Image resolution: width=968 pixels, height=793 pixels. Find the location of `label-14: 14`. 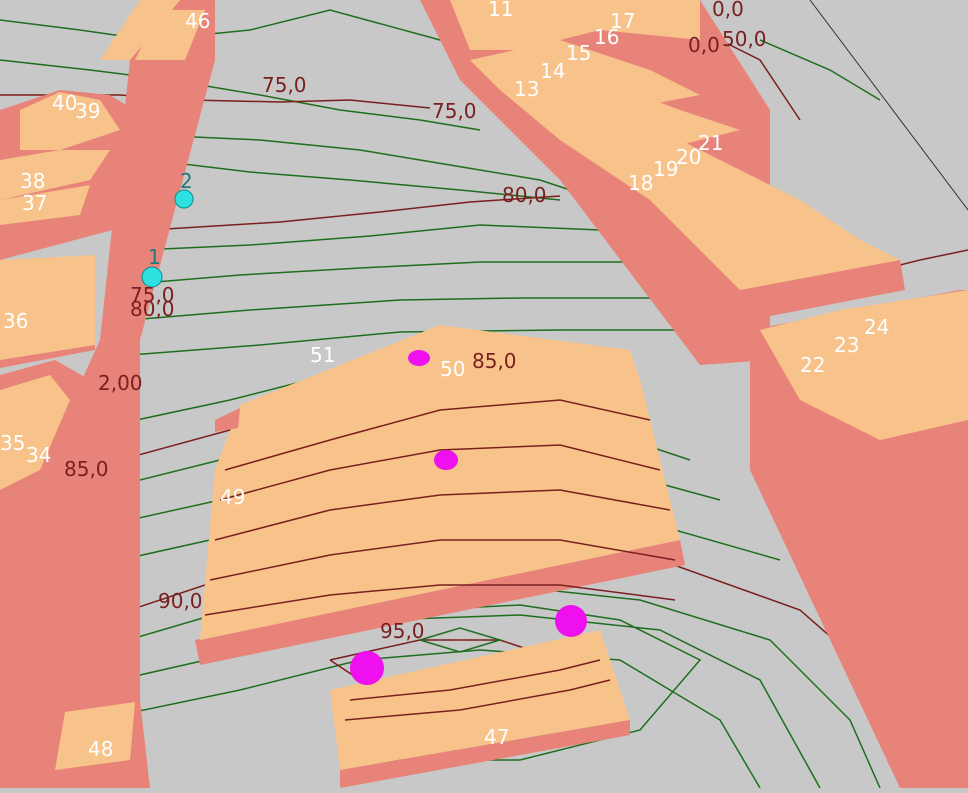

label-14: 14 is located at coordinates (552, 71).